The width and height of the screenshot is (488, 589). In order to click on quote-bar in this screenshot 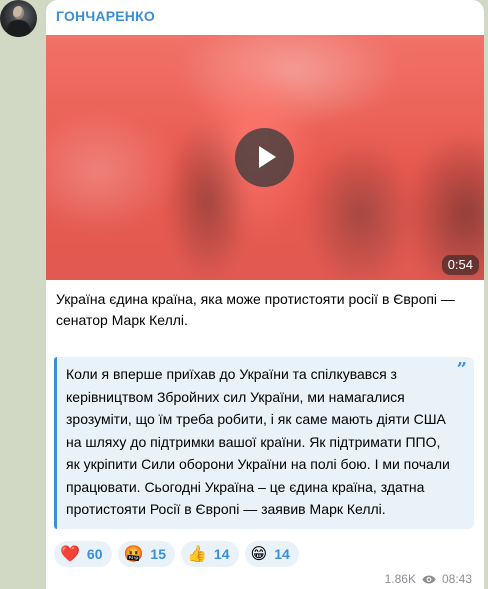, I will do `click(55, 443)`.